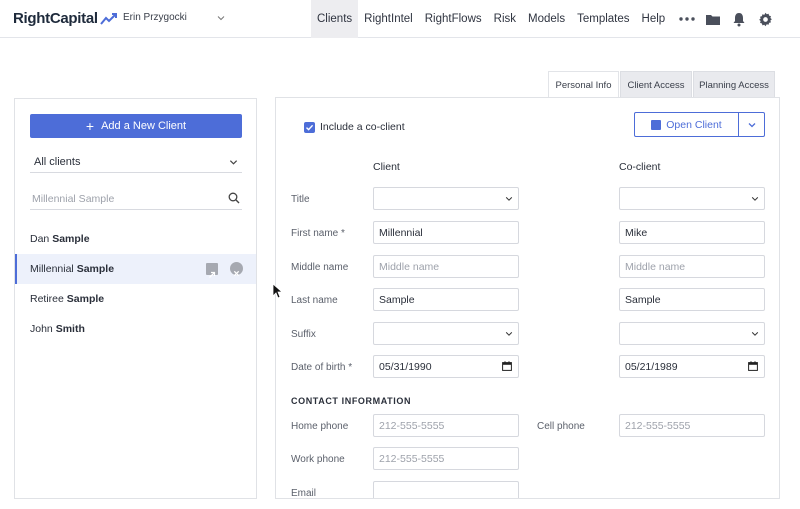 The width and height of the screenshot is (800, 509). Describe the element at coordinates (692, 198) in the screenshot. I see `coclient-title-select` at that location.